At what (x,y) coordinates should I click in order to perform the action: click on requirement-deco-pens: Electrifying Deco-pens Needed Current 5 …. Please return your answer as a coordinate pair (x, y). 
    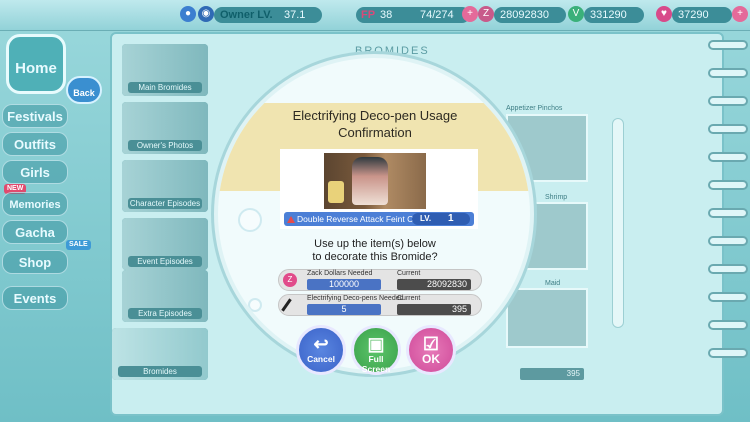
    Looking at the image, I should click on (380, 305).